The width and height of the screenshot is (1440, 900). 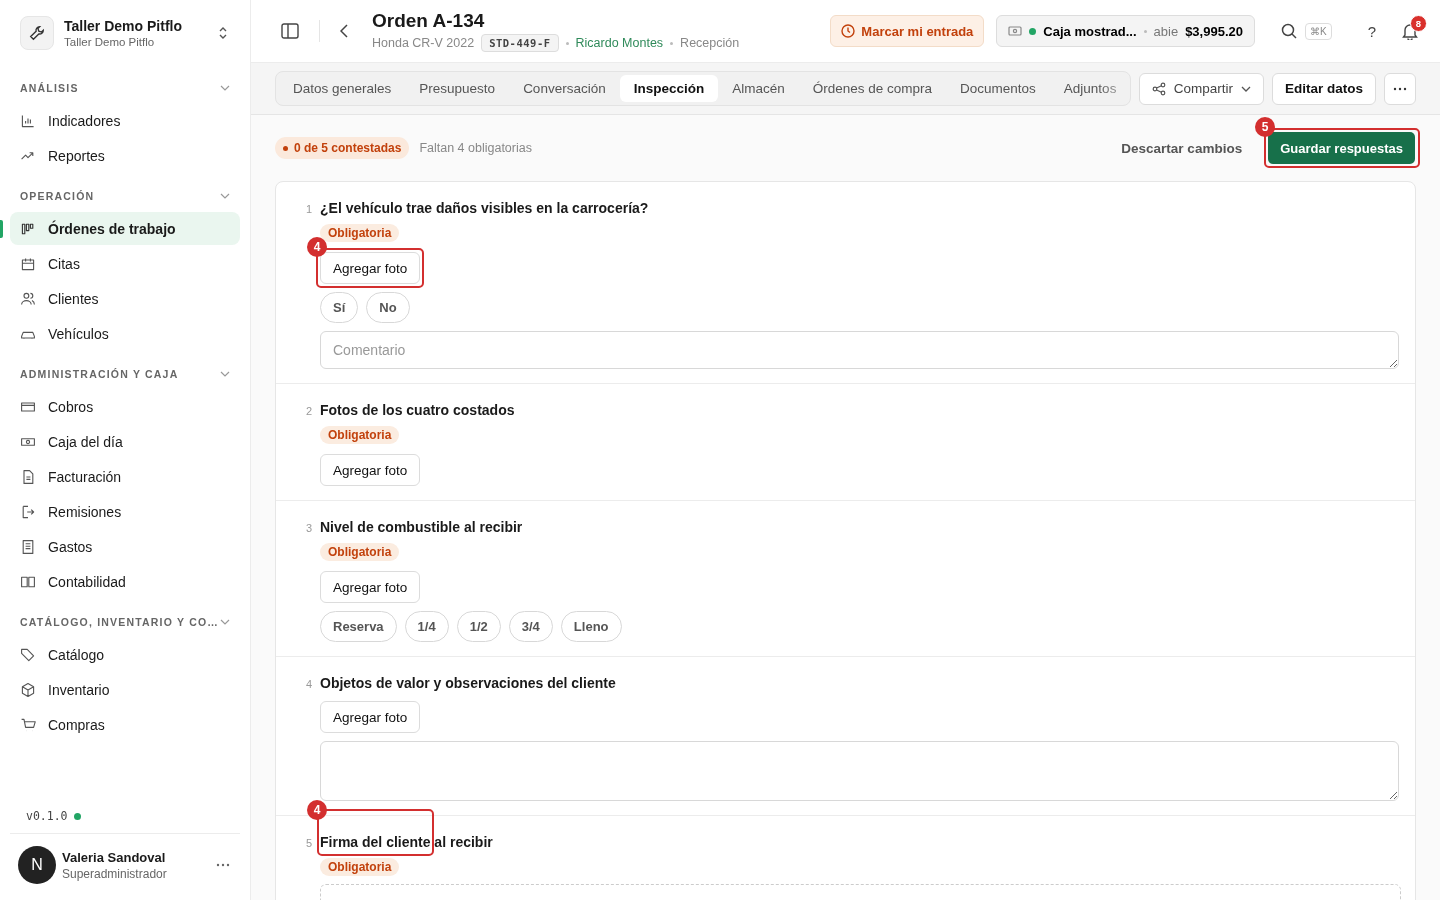 What do you see at coordinates (530, 626) in the screenshot?
I see `option-button: 3/4` at bounding box center [530, 626].